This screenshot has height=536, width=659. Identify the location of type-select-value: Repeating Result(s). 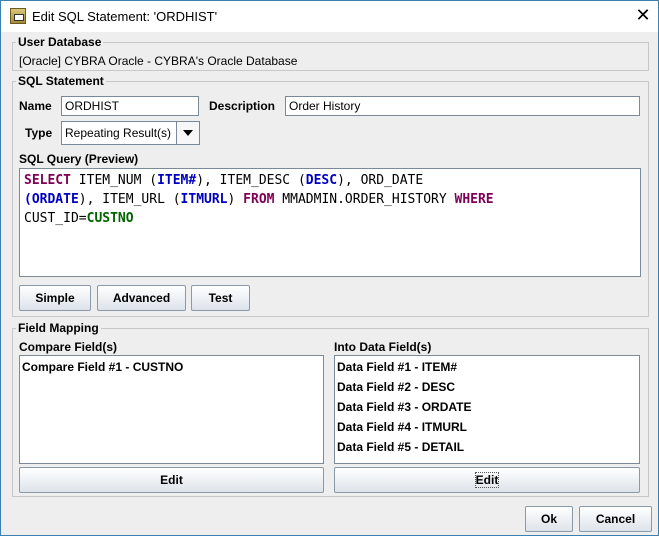
(118, 133).